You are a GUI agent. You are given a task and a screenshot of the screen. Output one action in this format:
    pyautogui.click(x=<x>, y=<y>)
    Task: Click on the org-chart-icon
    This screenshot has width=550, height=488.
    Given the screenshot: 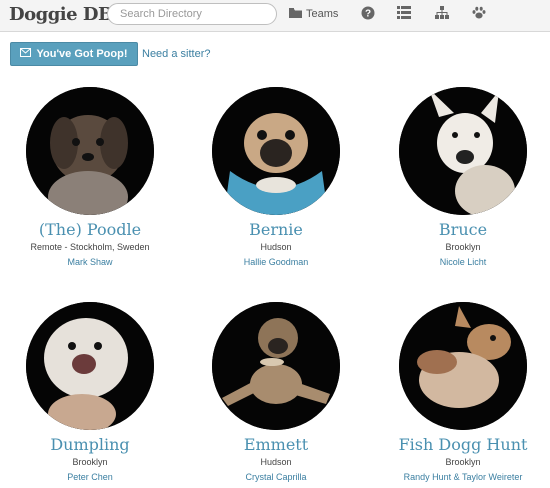 What is the action you would take?
    pyautogui.click(x=442, y=15)
    